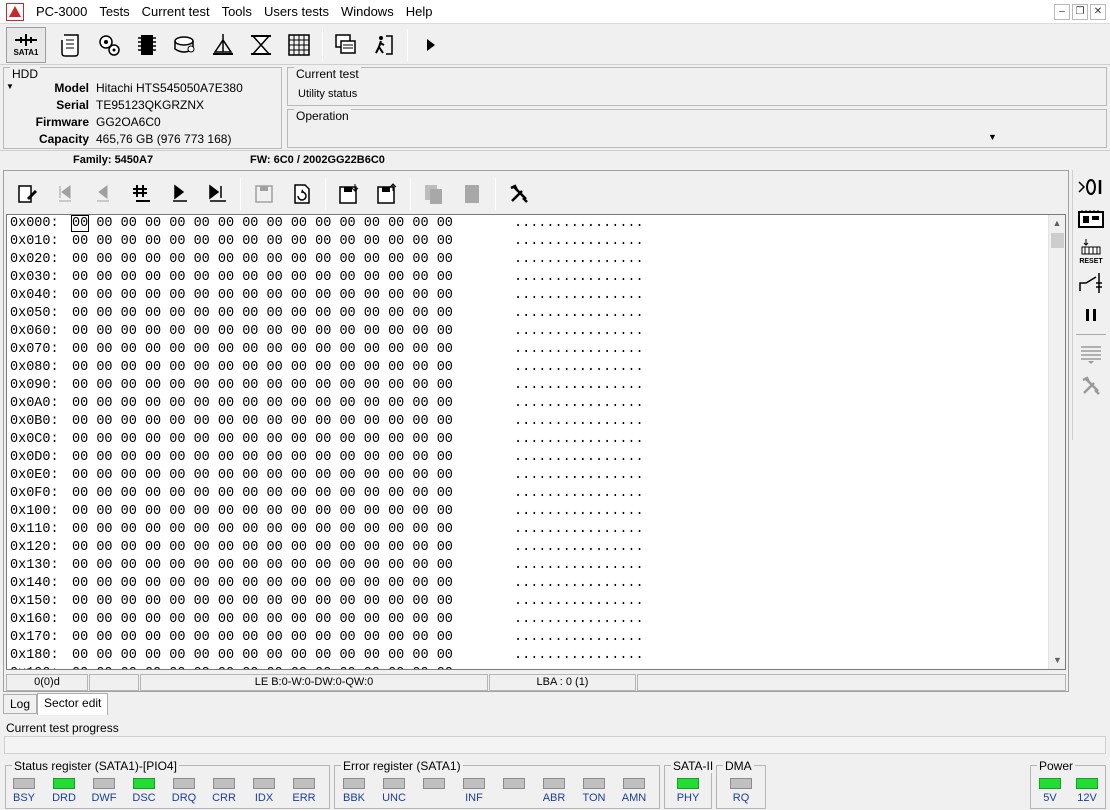 Image resolution: width=1110 pixels, height=810 pixels. I want to click on menu-tests: Tests, so click(114, 12).